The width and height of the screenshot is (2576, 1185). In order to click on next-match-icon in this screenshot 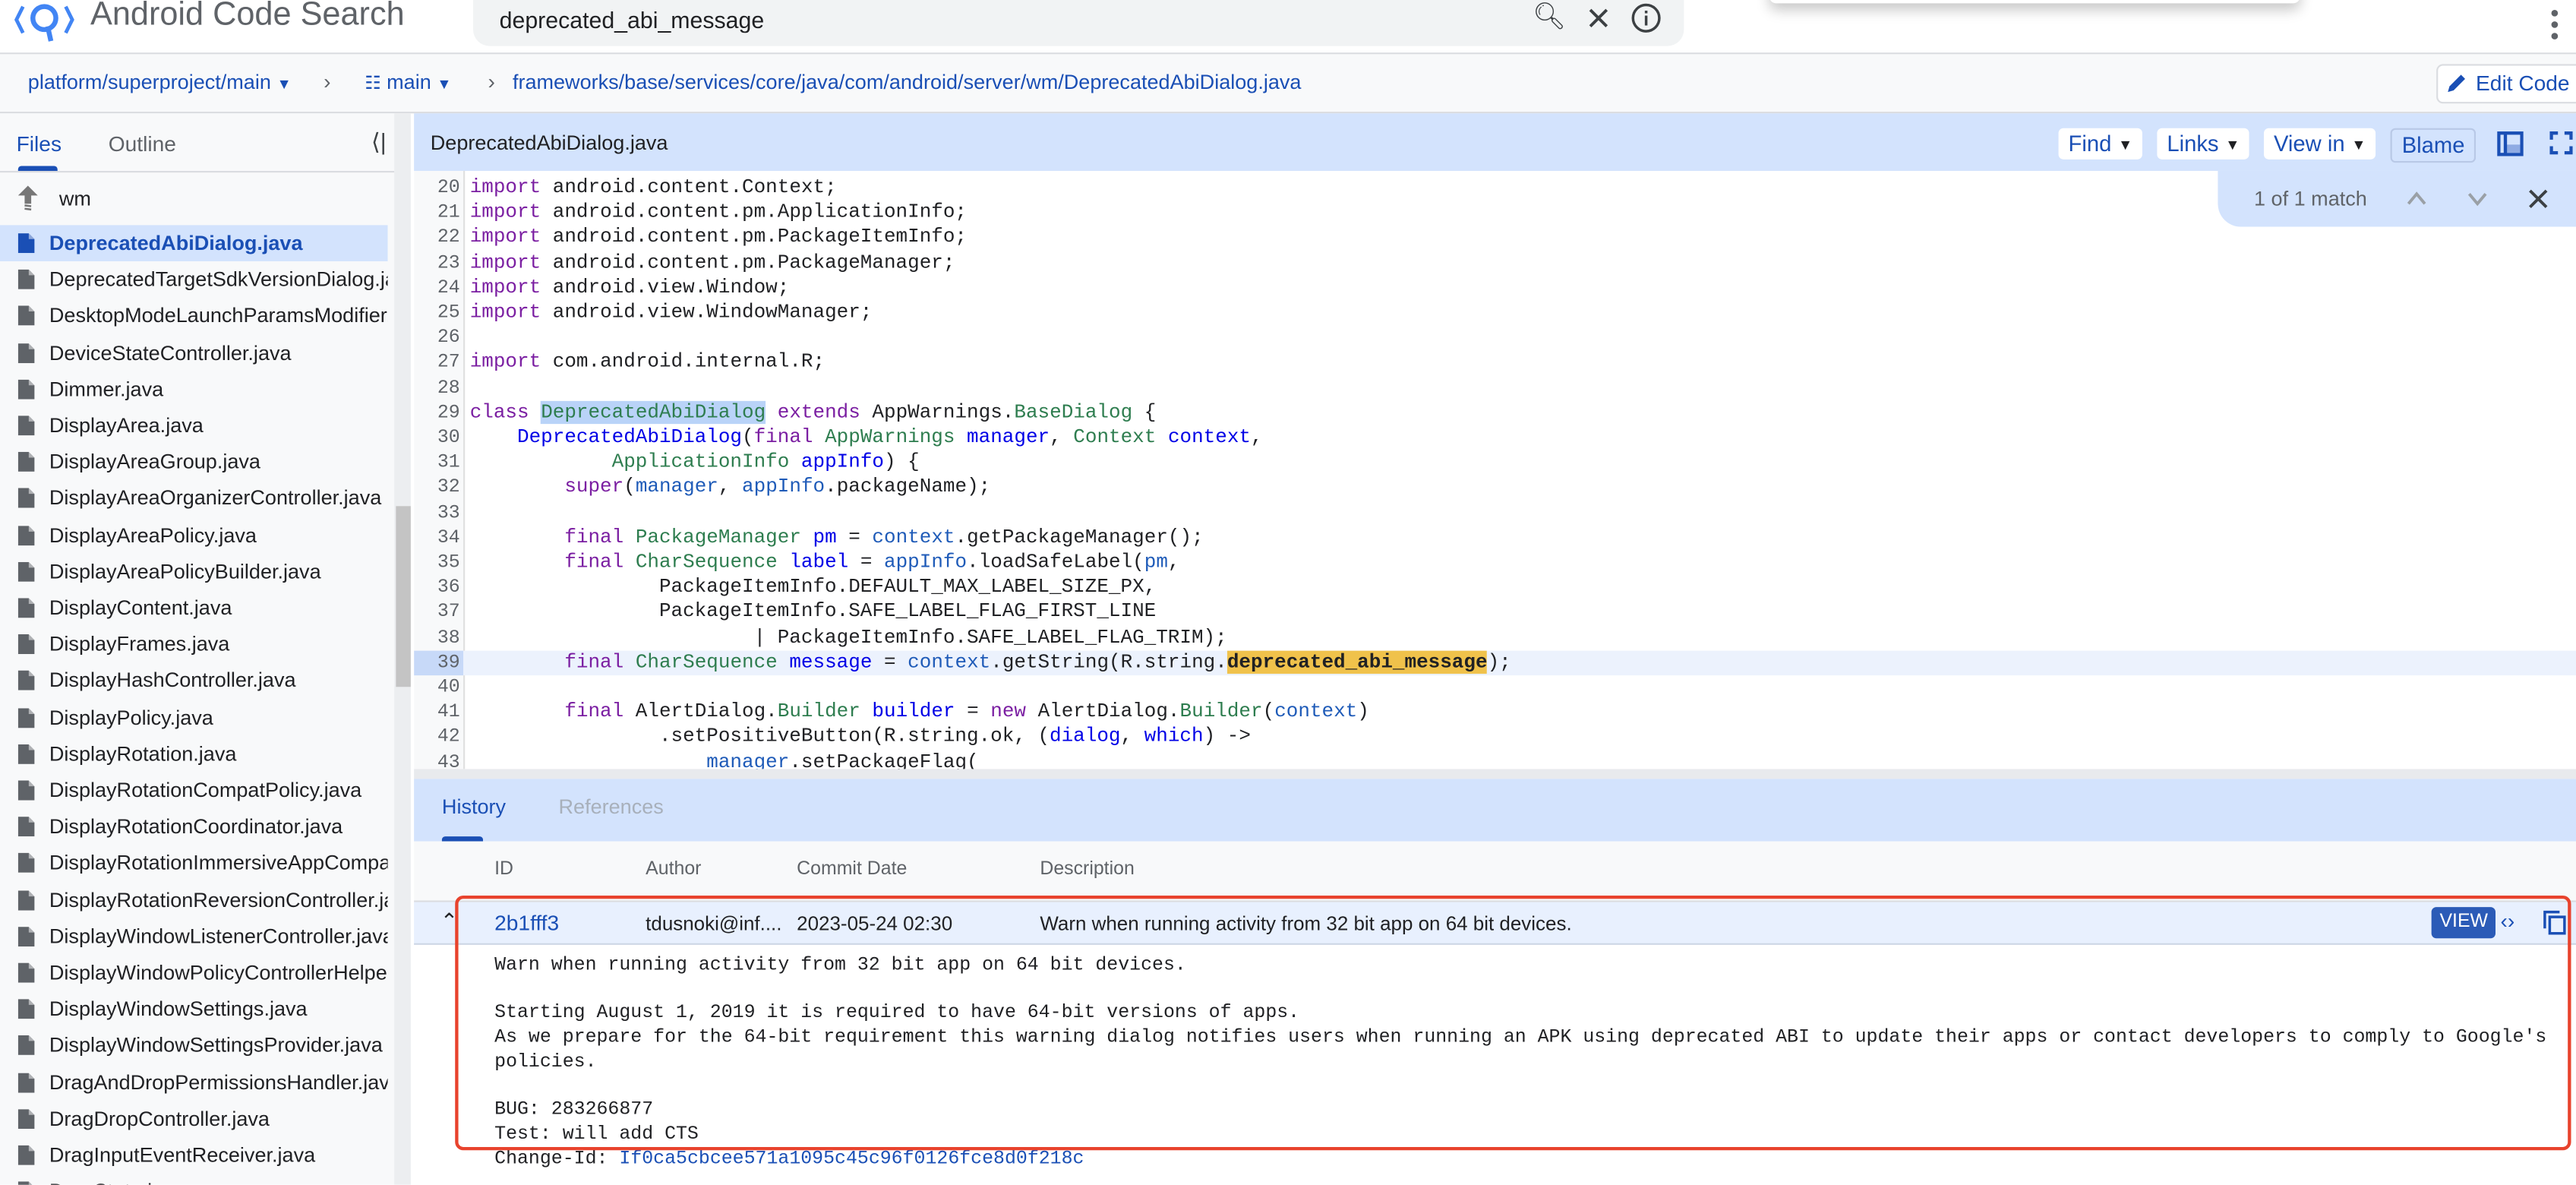, I will do `click(2477, 199)`.